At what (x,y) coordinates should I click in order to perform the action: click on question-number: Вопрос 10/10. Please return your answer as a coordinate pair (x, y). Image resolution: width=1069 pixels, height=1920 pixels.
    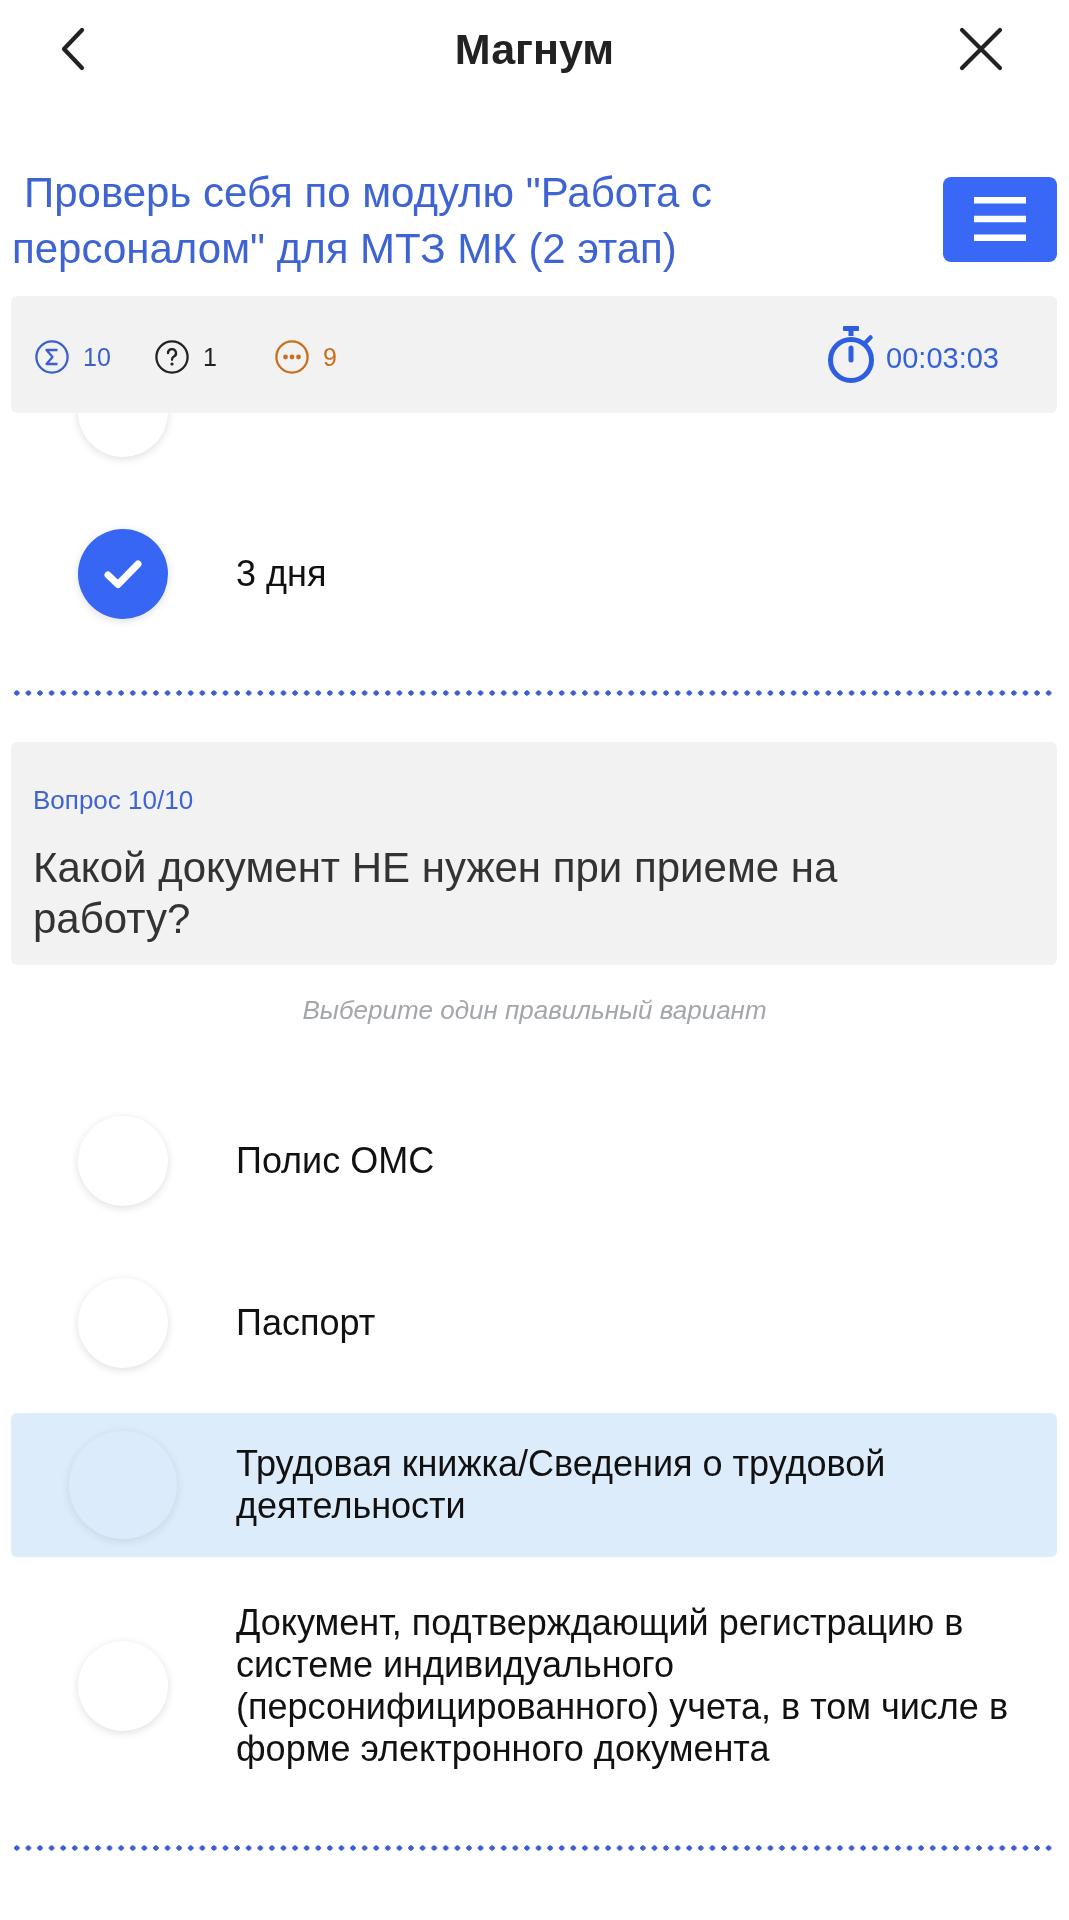
    Looking at the image, I should click on (114, 800).